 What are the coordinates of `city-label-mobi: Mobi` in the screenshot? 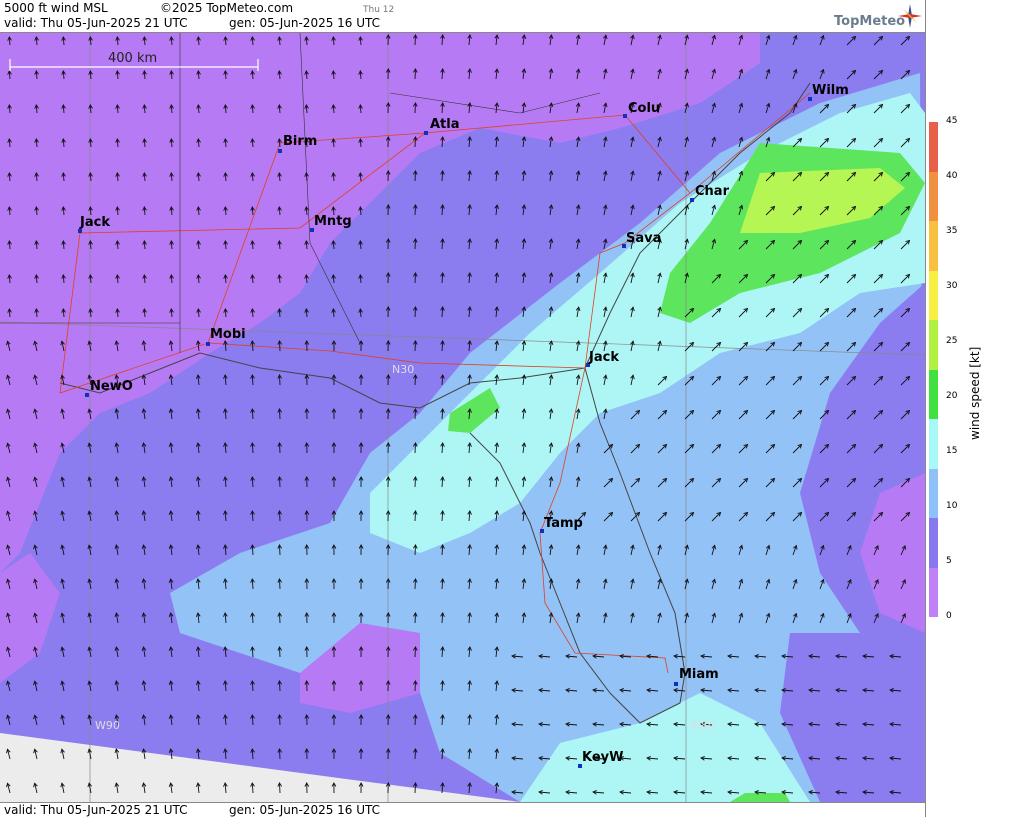 It's located at (228, 334).